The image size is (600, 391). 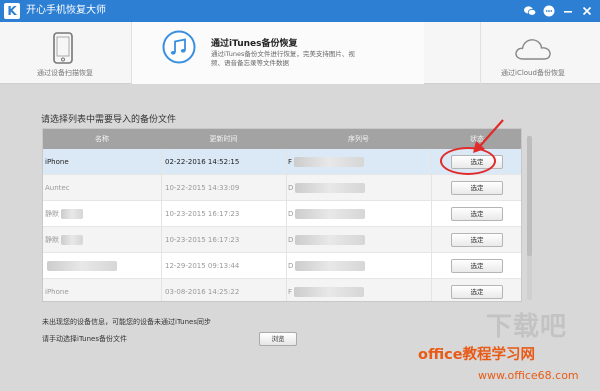 What do you see at coordinates (533, 73) in the screenshot?
I see `mode-icloud-label: 通过iCloud备份恢复` at bounding box center [533, 73].